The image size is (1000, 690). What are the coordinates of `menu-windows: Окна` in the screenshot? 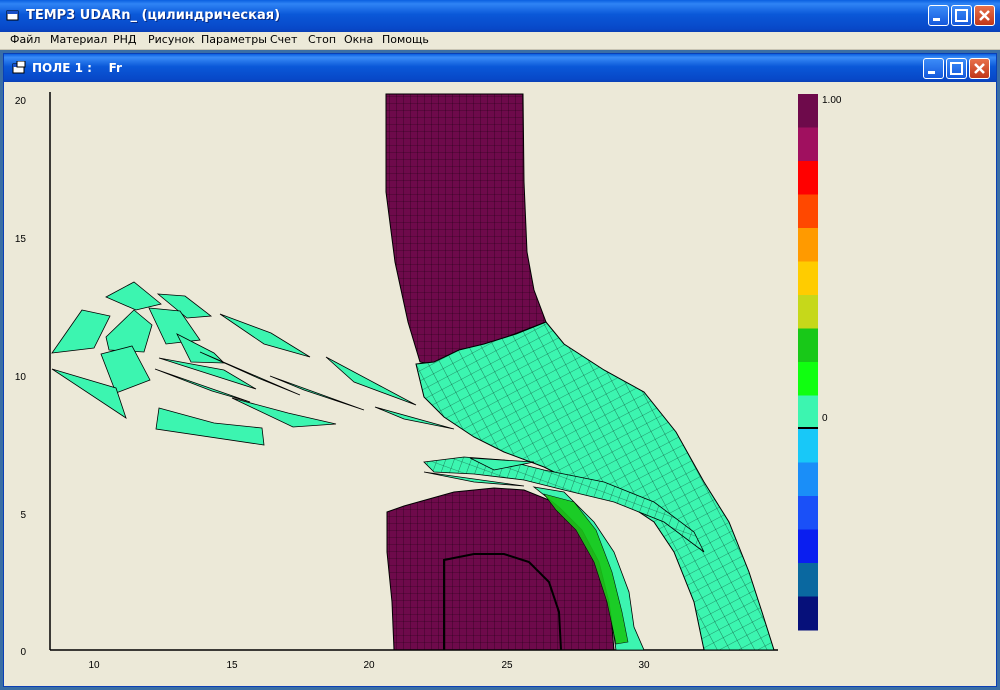 It's located at (358, 39).